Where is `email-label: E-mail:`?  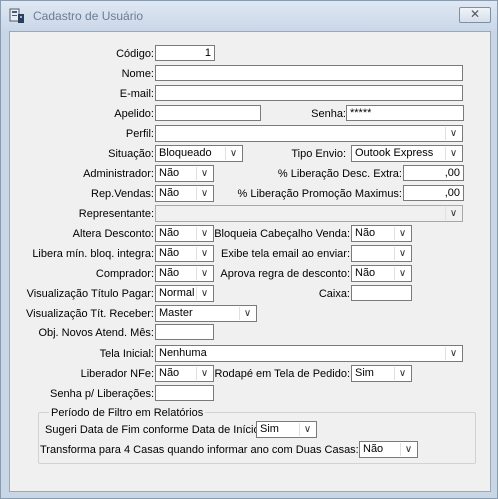 email-label: E-mail: is located at coordinates (136, 94).